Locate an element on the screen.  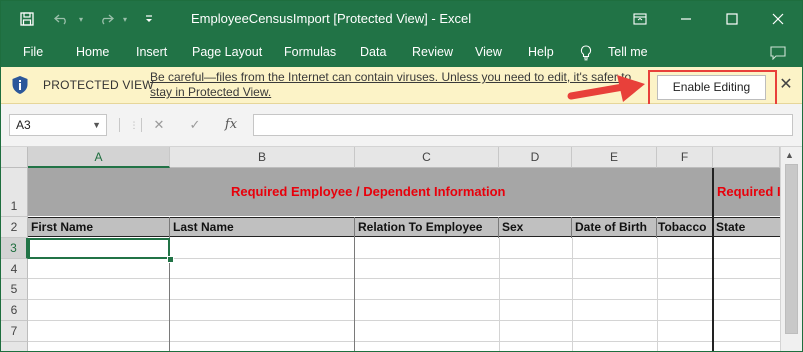
header-sex: Sex is located at coordinates (535, 227).